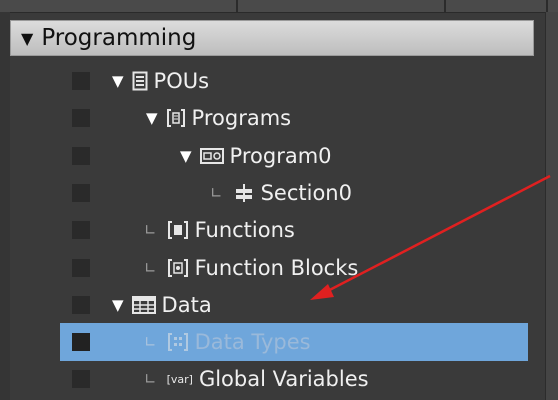 Image resolution: width=558 pixels, height=400 pixels. I want to click on annotation-arrow, so click(430, 237).